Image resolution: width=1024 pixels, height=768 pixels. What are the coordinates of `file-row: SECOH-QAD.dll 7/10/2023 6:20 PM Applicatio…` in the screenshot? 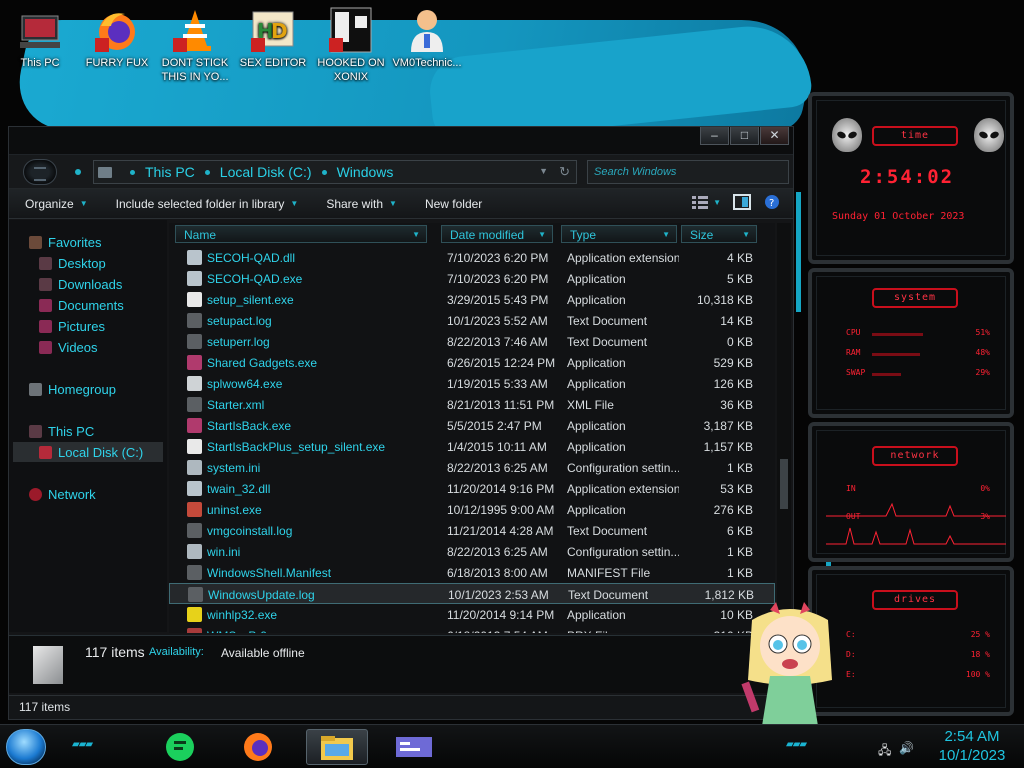 It's located at (472, 257).